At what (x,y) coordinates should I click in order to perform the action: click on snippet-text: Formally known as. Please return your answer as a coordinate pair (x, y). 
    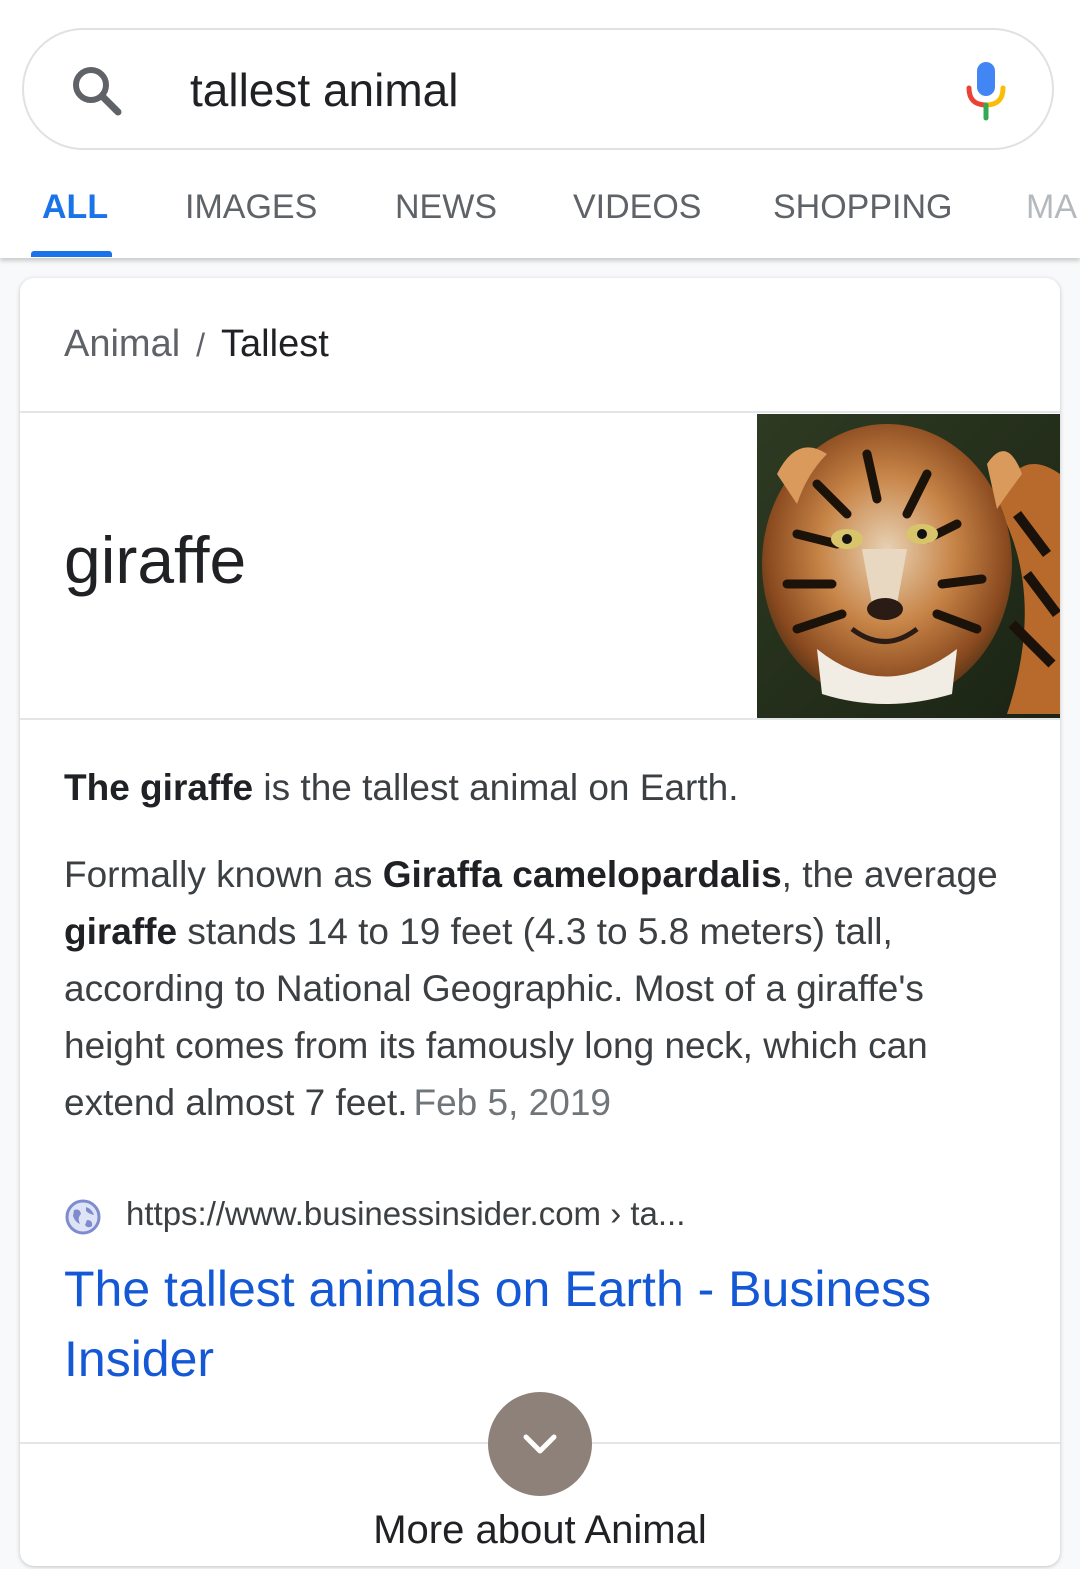
    Looking at the image, I should click on (223, 874).